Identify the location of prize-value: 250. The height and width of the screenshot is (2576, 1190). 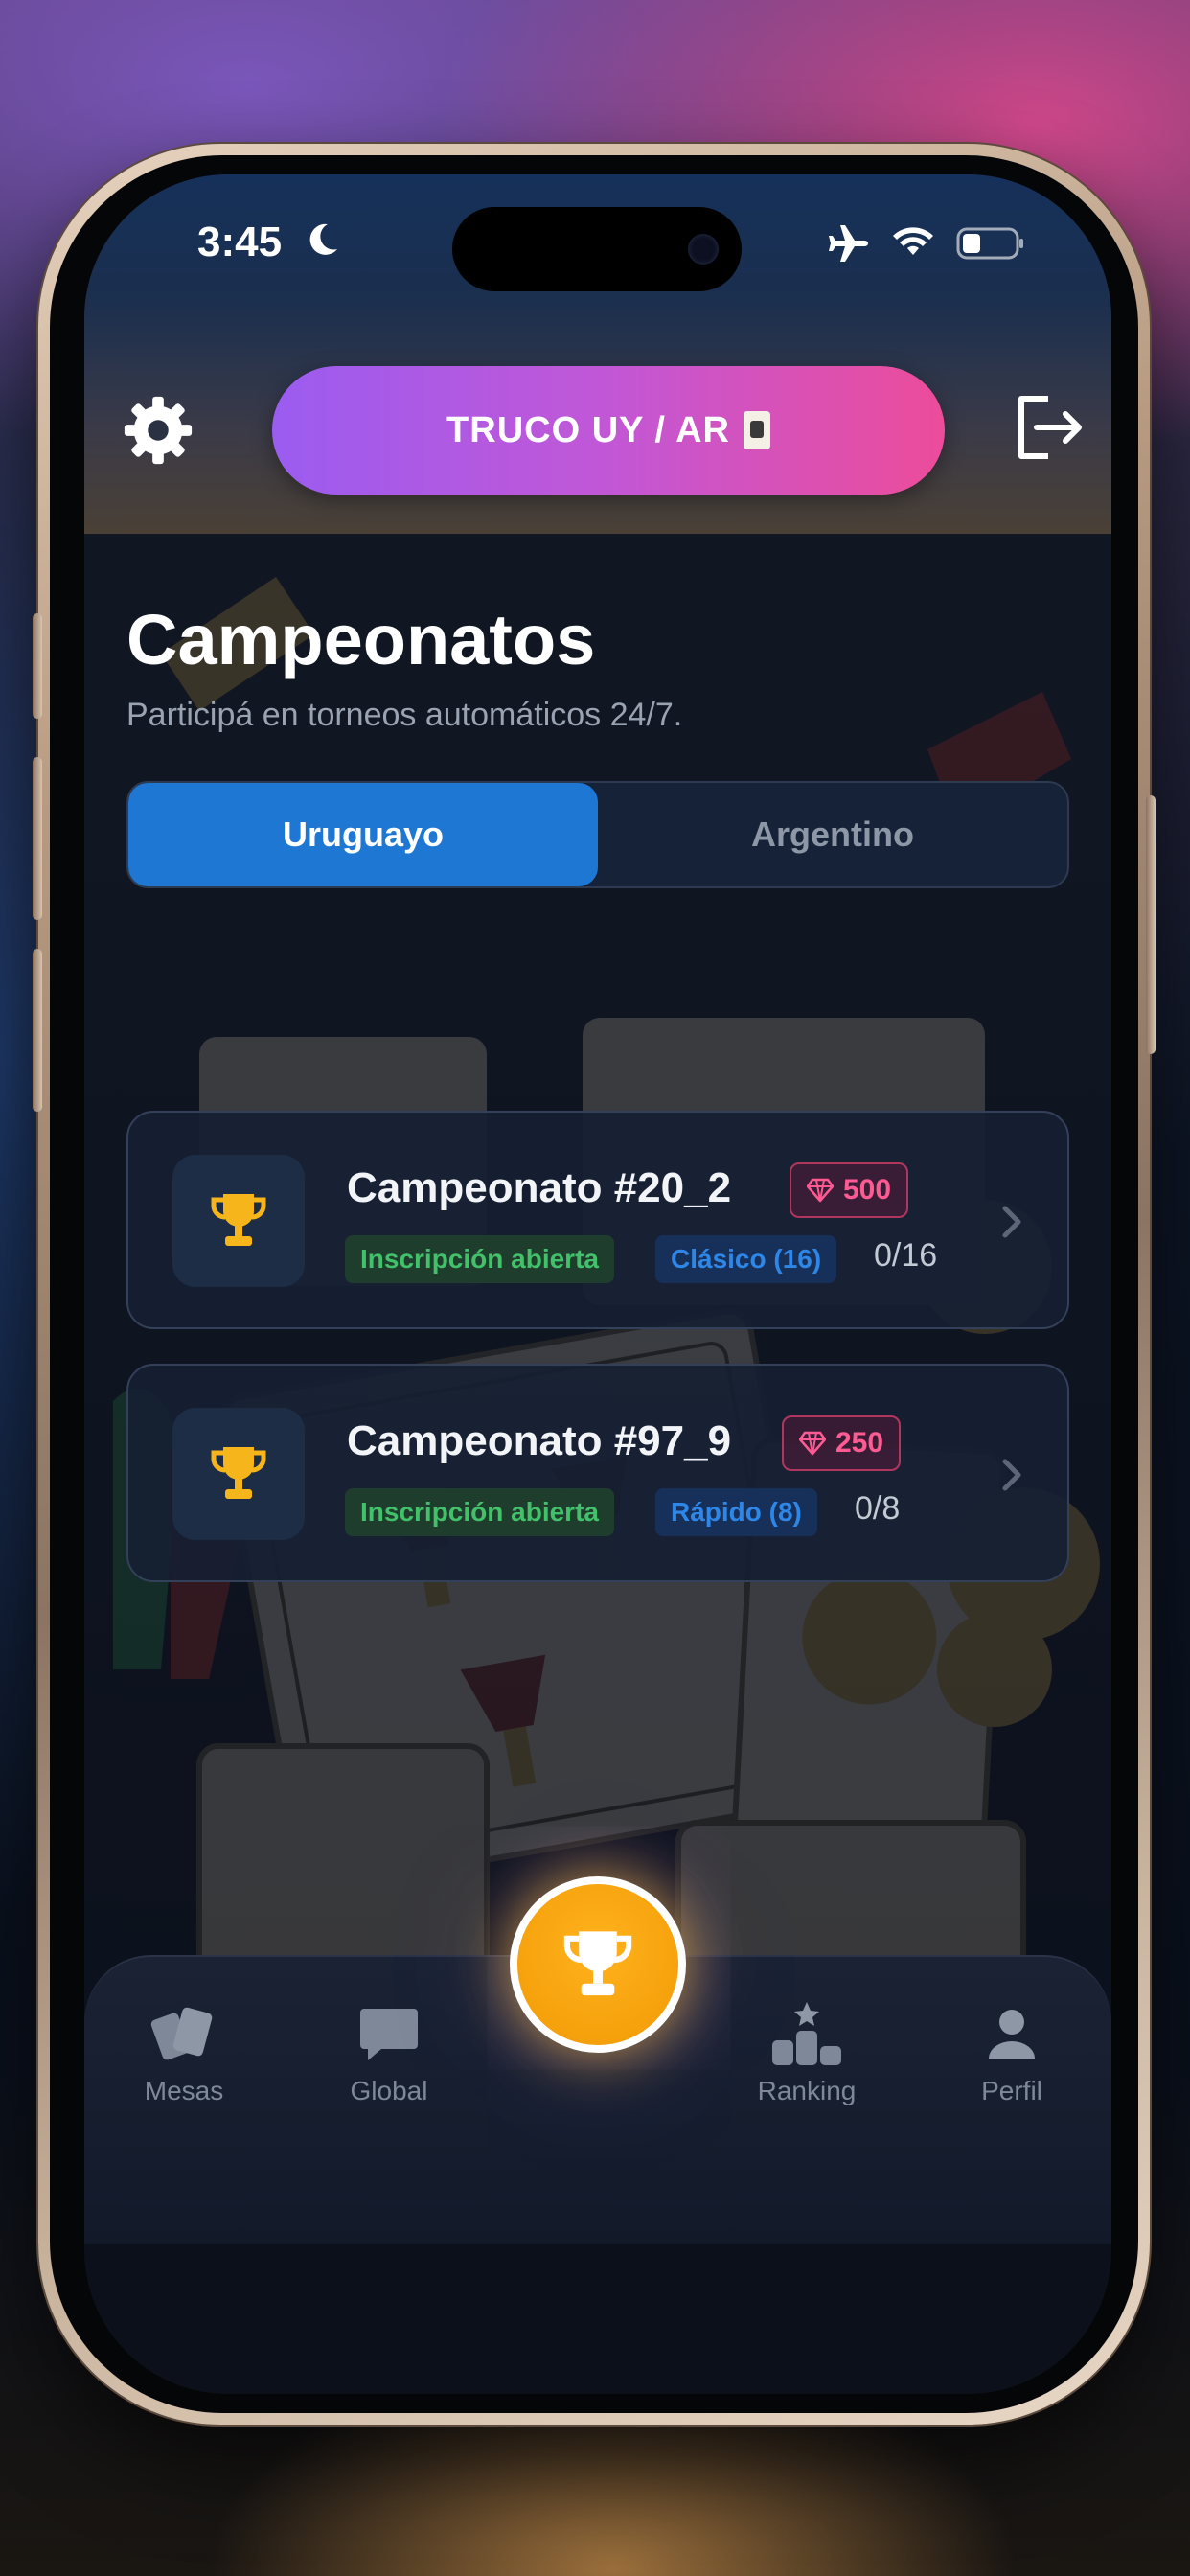
(859, 1443).